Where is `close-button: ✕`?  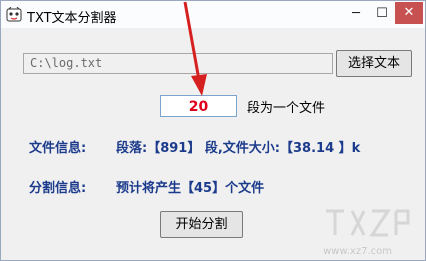 close-button: ✕ is located at coordinates (409, 13).